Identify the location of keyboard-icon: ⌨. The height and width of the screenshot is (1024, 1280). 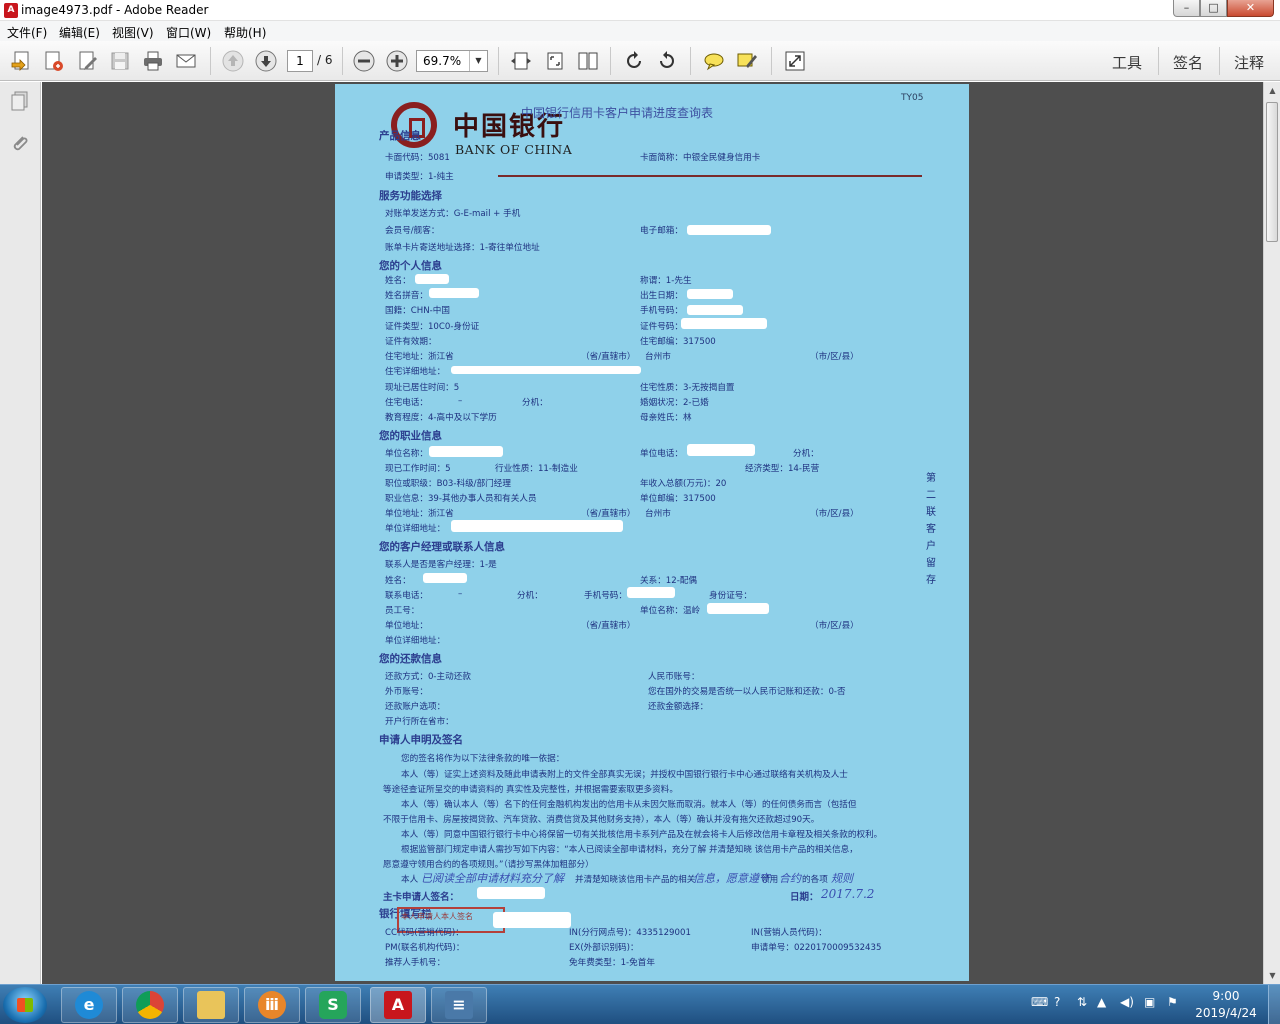
(1039, 1002).